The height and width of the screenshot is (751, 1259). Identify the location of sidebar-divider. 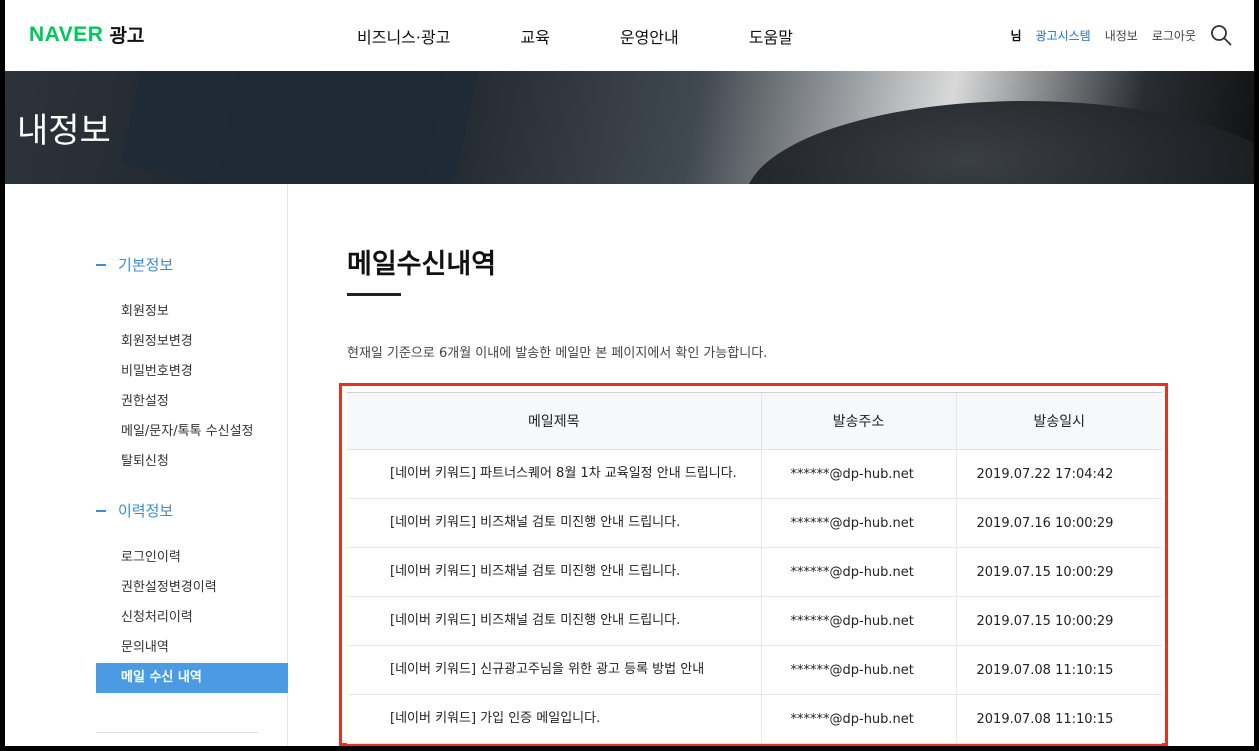
(177, 732).